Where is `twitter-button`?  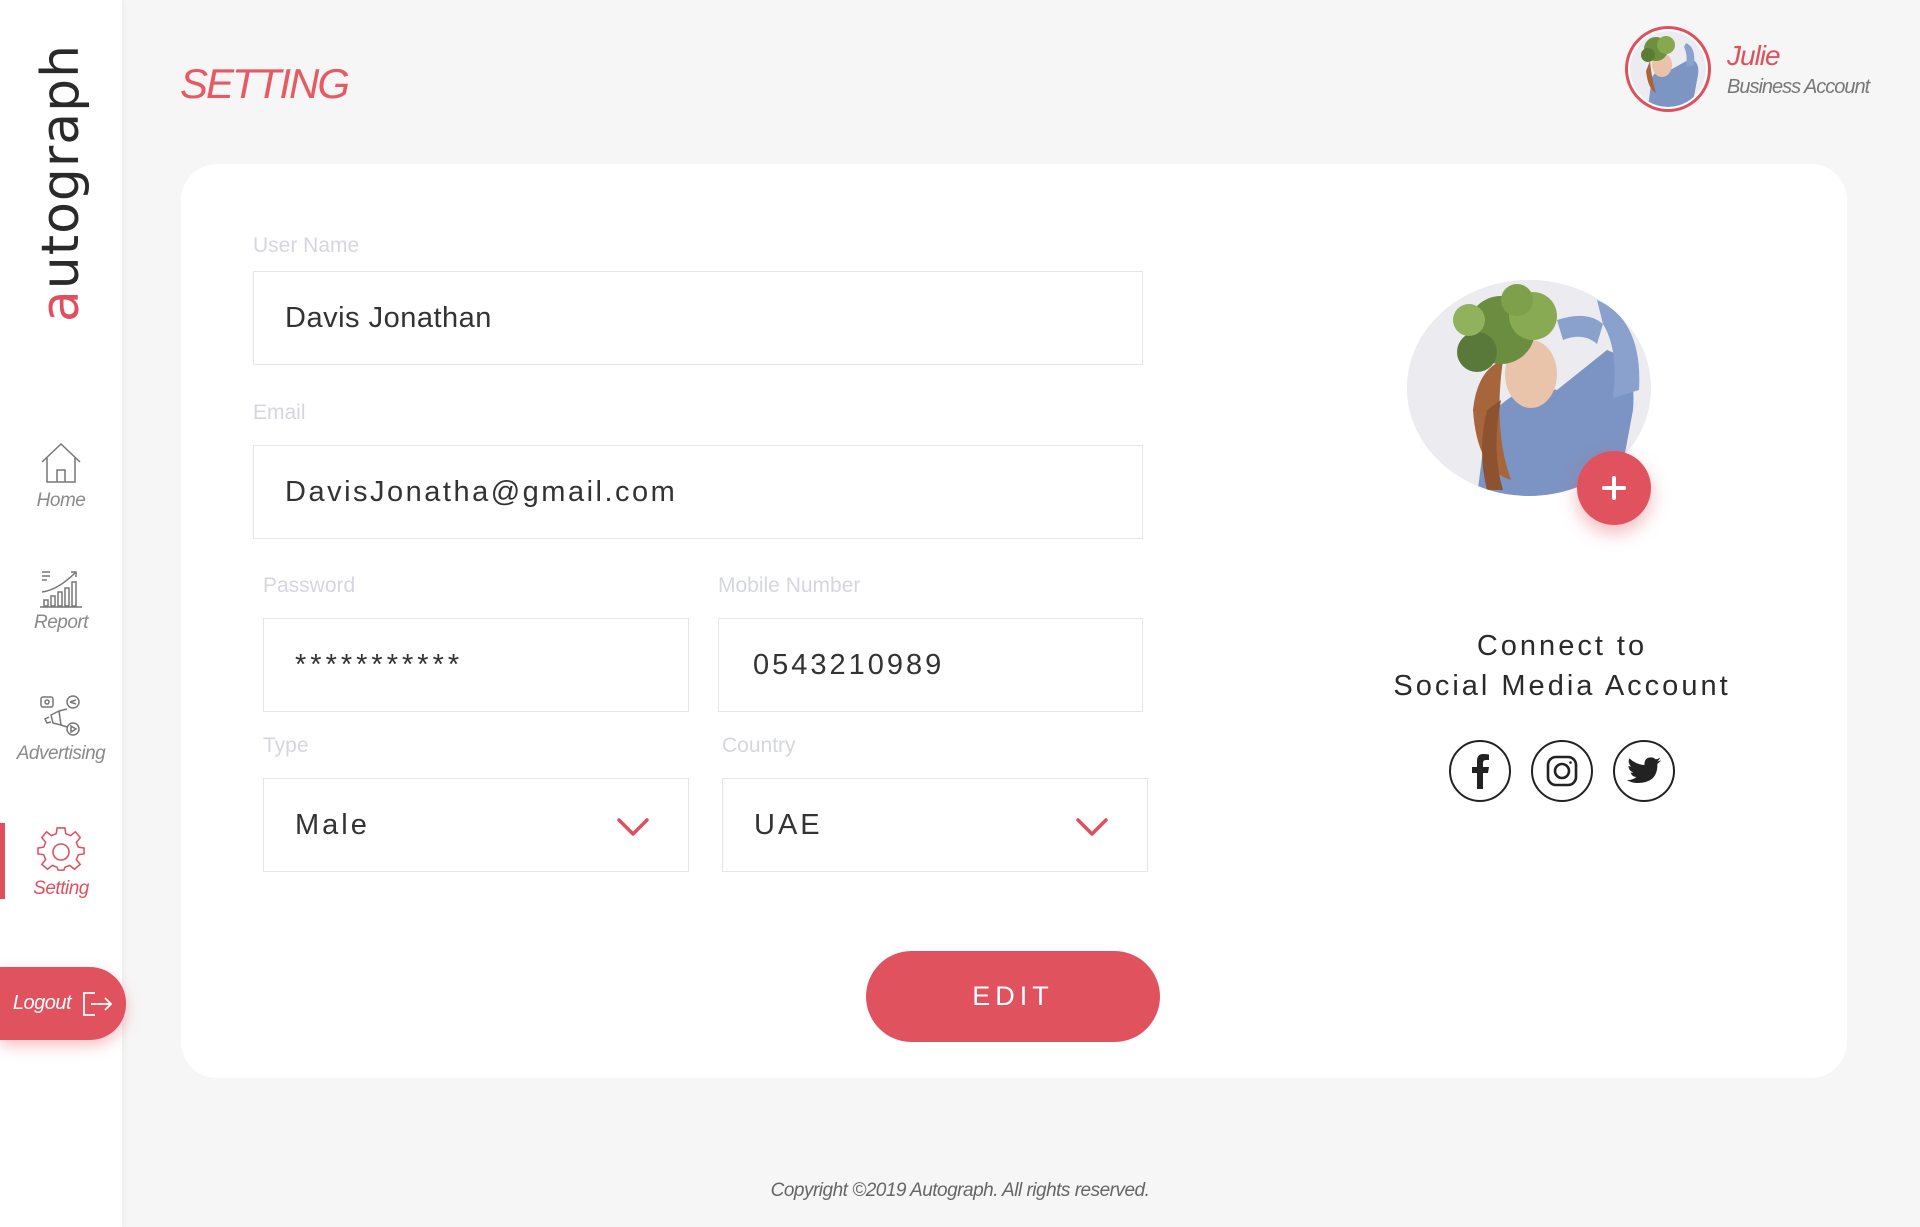 twitter-button is located at coordinates (1644, 771).